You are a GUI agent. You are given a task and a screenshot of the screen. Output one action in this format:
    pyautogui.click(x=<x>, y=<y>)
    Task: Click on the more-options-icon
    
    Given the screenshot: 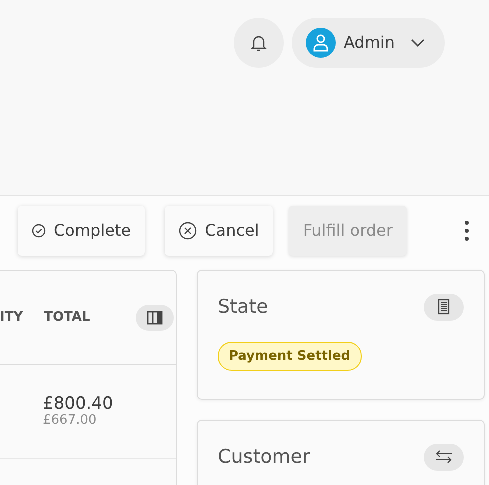 What is the action you would take?
    pyautogui.click(x=467, y=231)
    